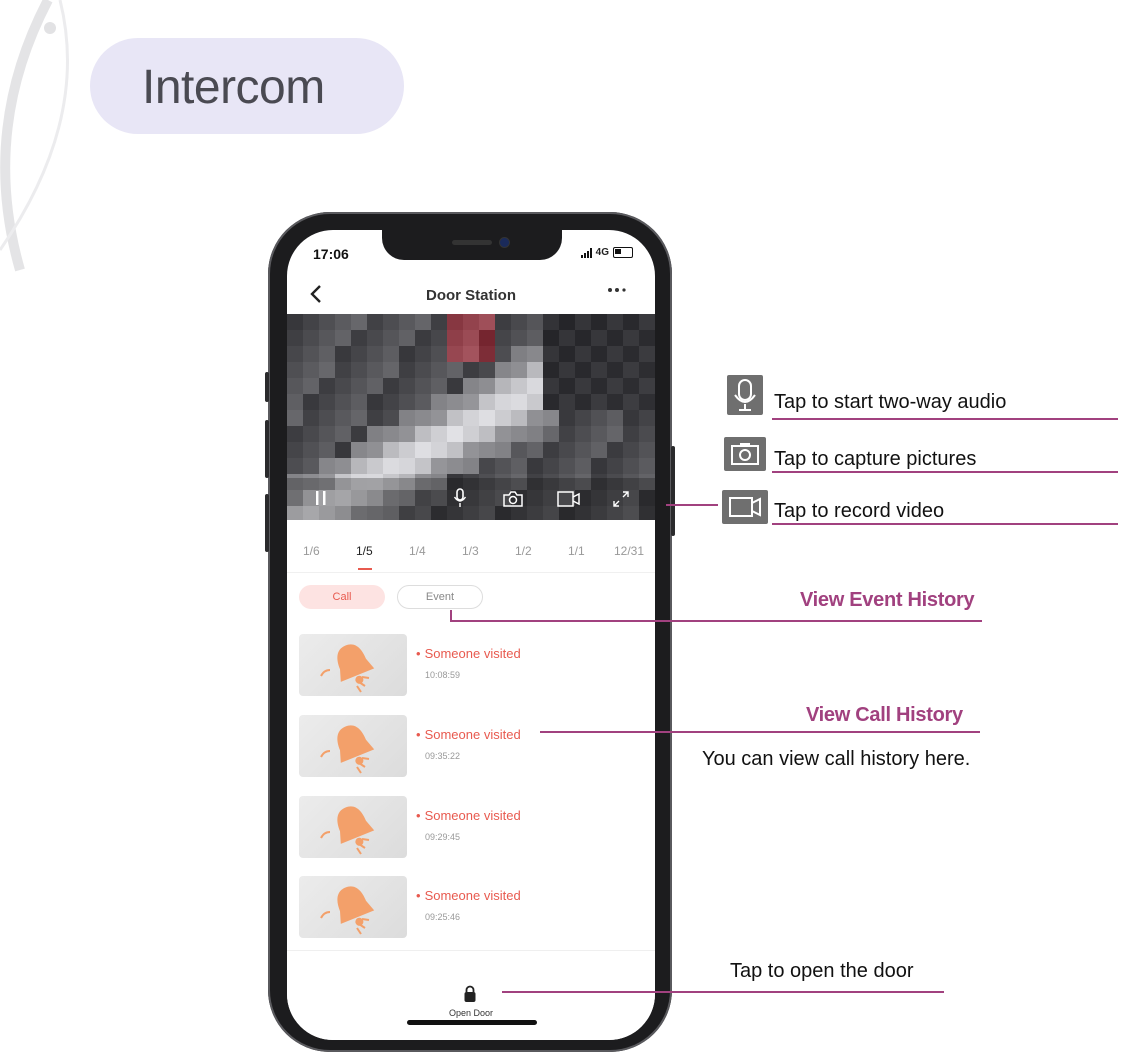 The image size is (1134, 1052). Describe the element at coordinates (331, 254) in the screenshot. I see `status-time: 17:06` at that location.